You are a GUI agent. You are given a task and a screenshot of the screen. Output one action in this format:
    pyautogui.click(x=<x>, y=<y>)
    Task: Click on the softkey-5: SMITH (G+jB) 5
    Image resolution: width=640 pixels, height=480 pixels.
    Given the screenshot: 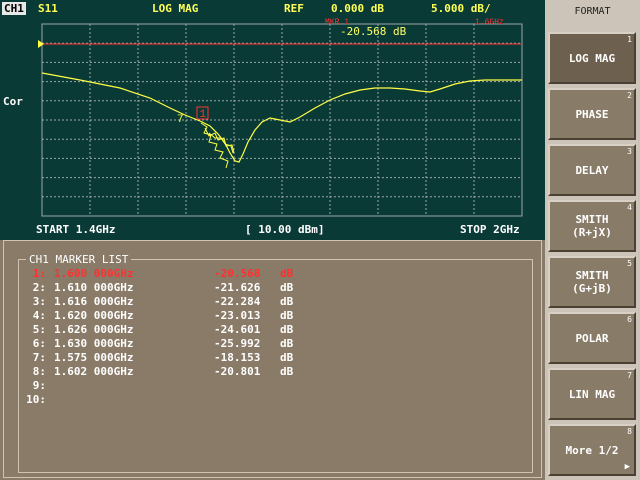 What is the action you would take?
    pyautogui.click(x=592, y=282)
    